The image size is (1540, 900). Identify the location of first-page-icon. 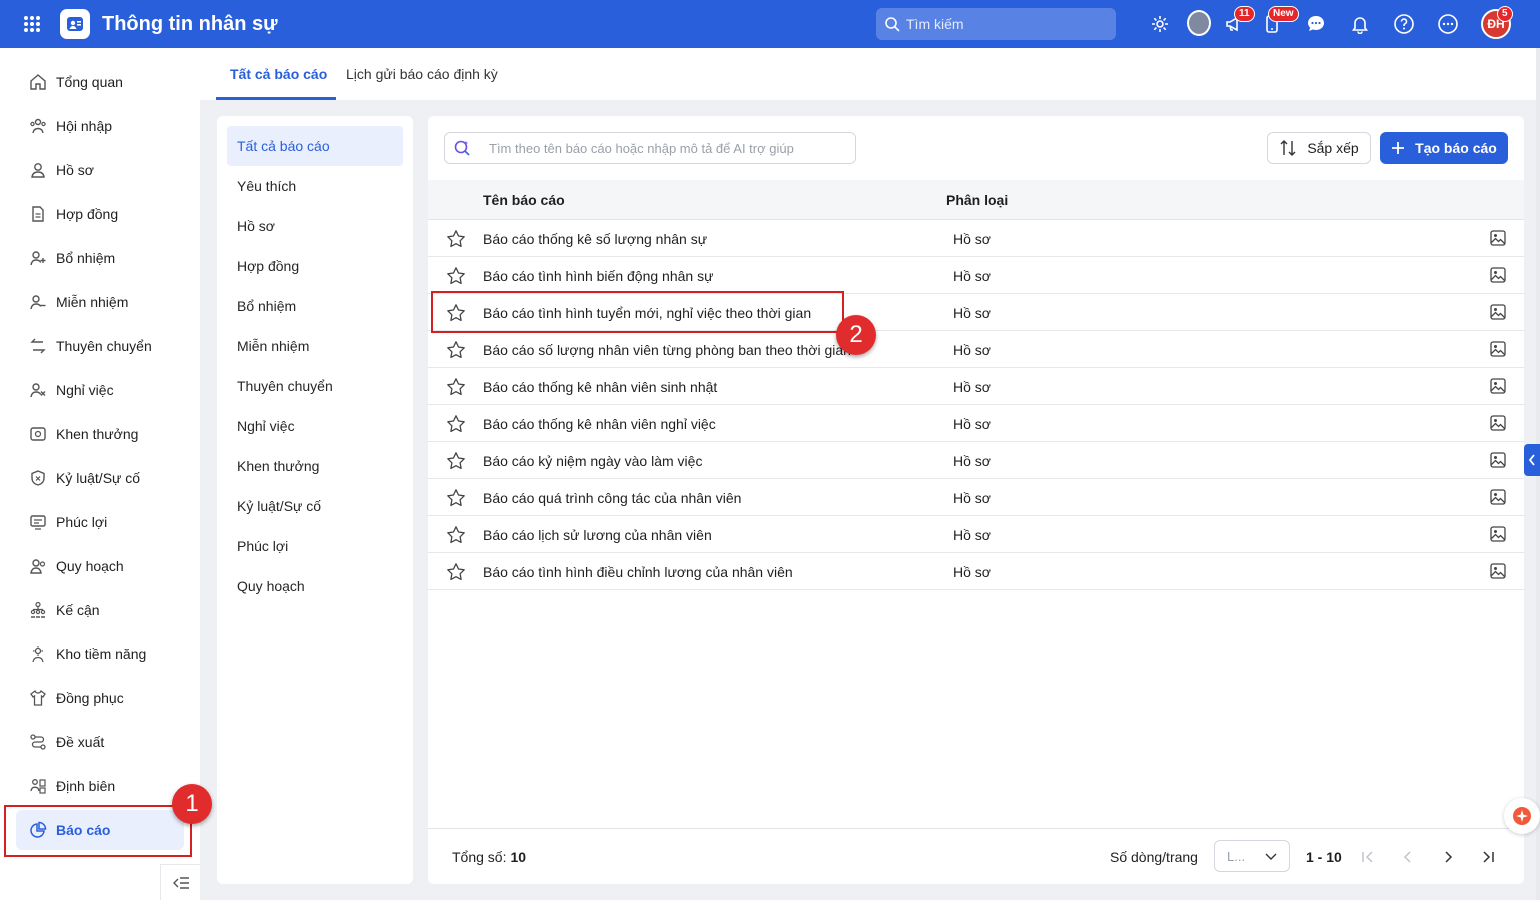
(1368, 857).